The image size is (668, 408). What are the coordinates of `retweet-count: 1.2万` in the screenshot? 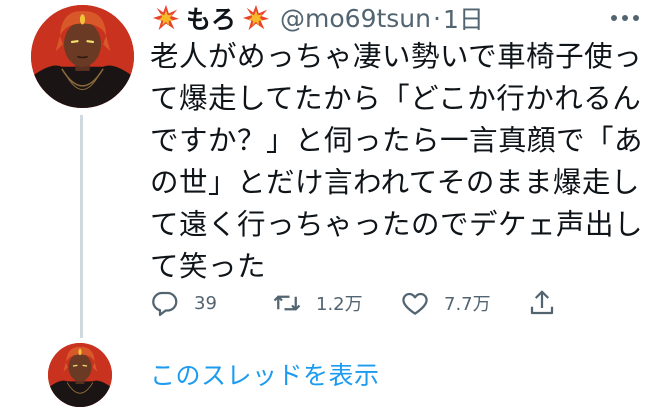 It's located at (339, 304).